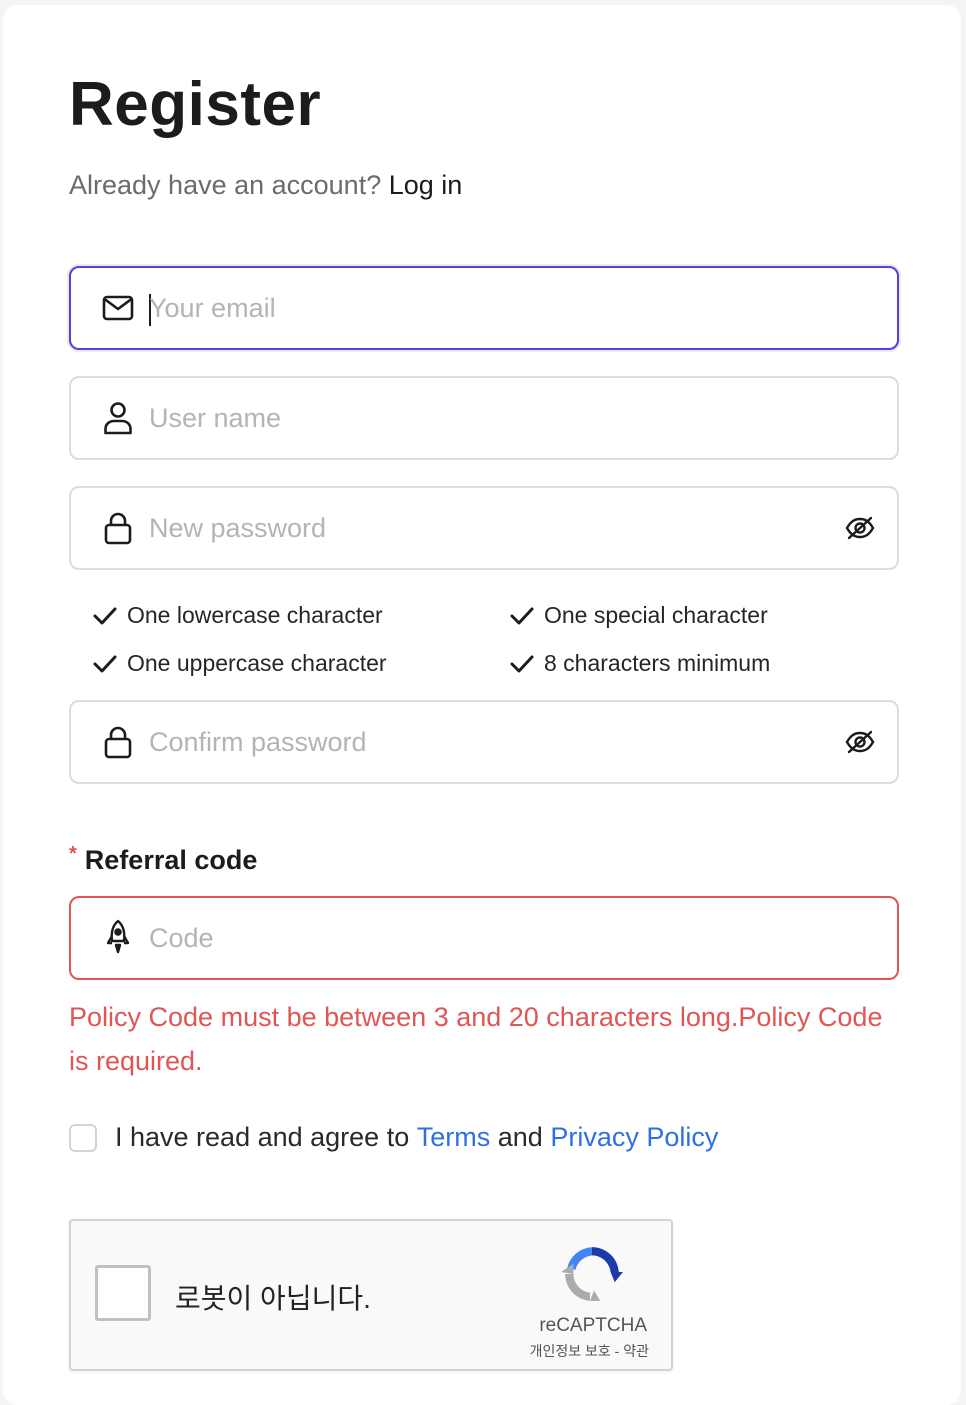 The image size is (966, 1405). I want to click on login-link: Log in, so click(426, 185).